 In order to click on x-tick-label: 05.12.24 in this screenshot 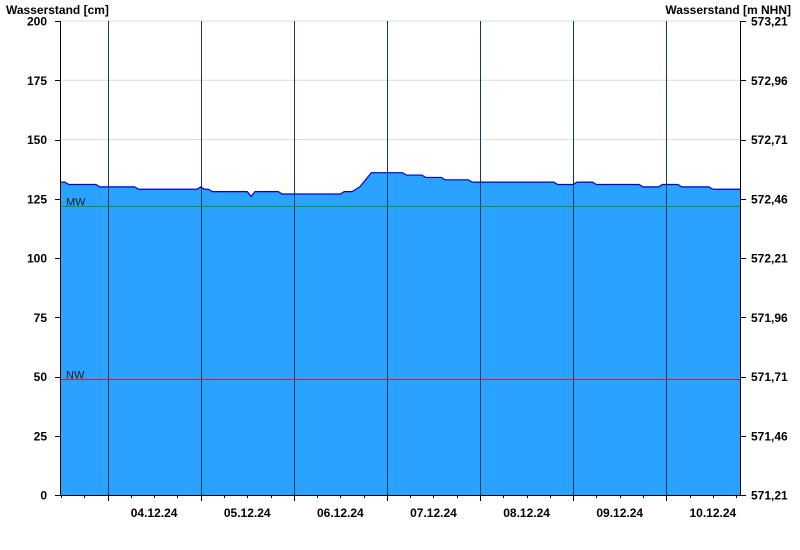, I will do `click(247, 513)`.